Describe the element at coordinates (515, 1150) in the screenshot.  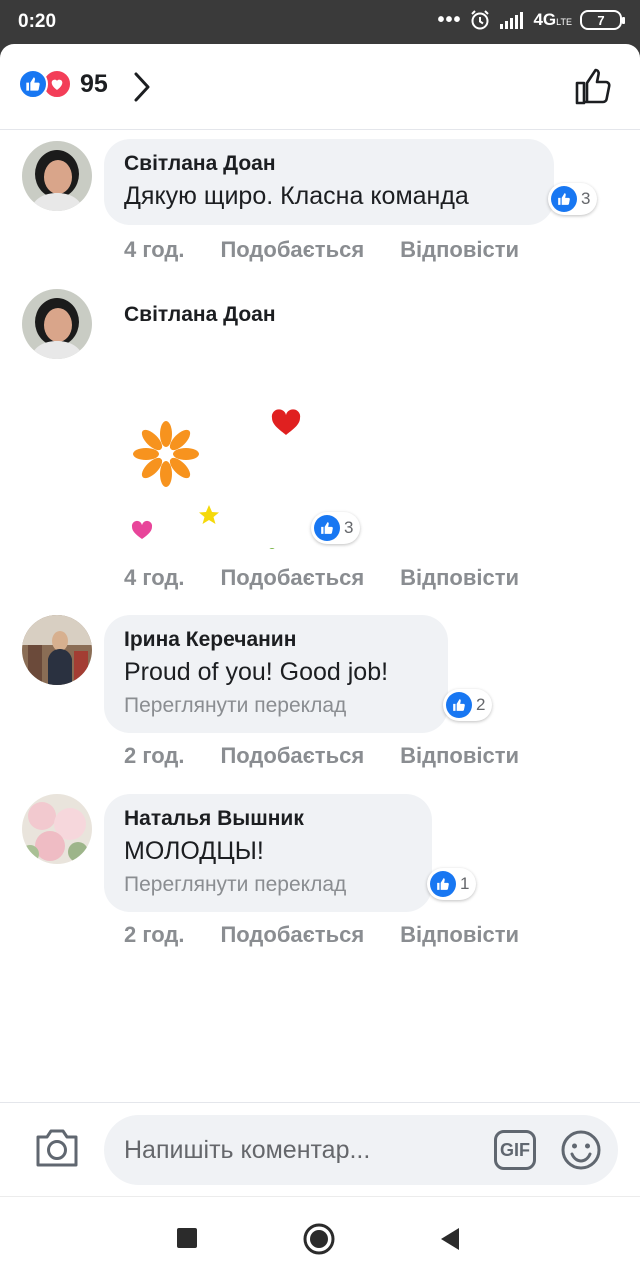
I see `gif-icon: GIF` at that location.